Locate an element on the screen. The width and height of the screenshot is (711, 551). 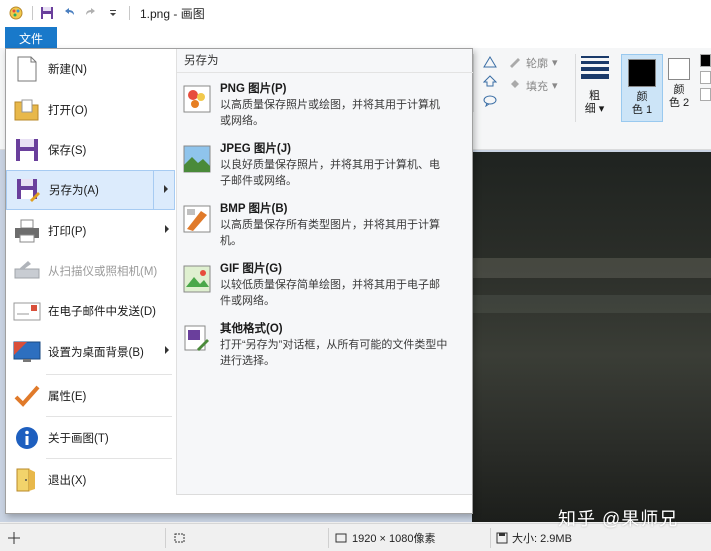
option-description: 以高质量保存照片或绘图，并将其用于计算机或网络。 is located at coordinates (330, 113).